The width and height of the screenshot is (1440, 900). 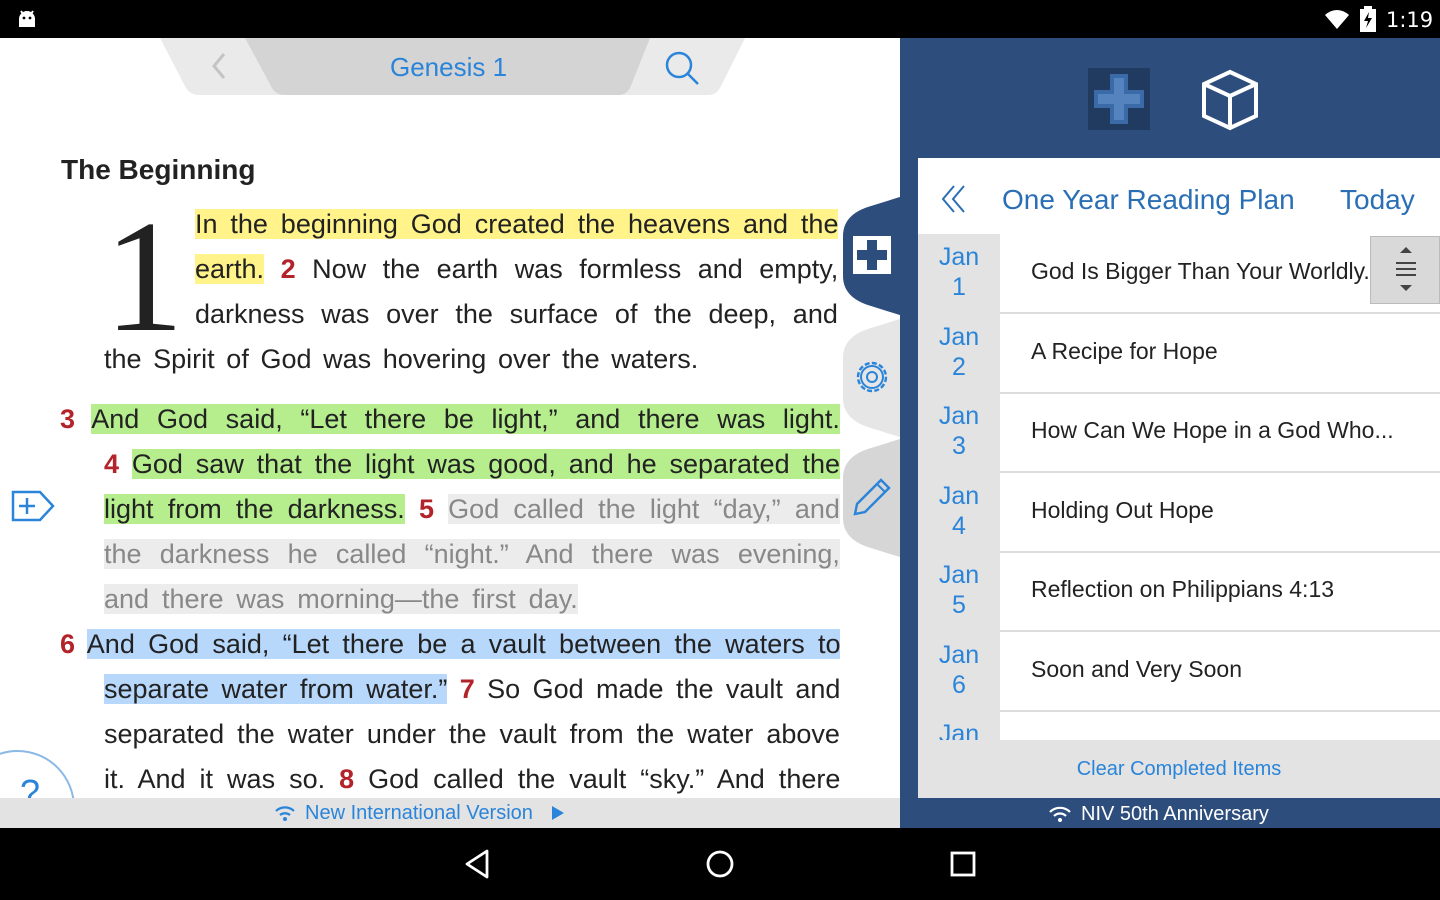 What do you see at coordinates (112, 464) in the screenshot?
I see `verse-number: 4` at bounding box center [112, 464].